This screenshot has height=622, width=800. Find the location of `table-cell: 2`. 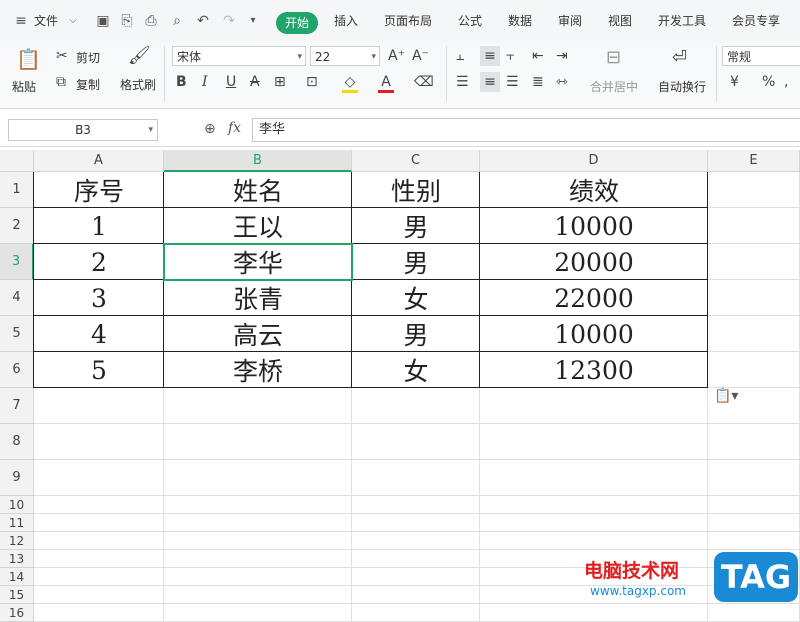

table-cell: 2 is located at coordinates (99, 262).